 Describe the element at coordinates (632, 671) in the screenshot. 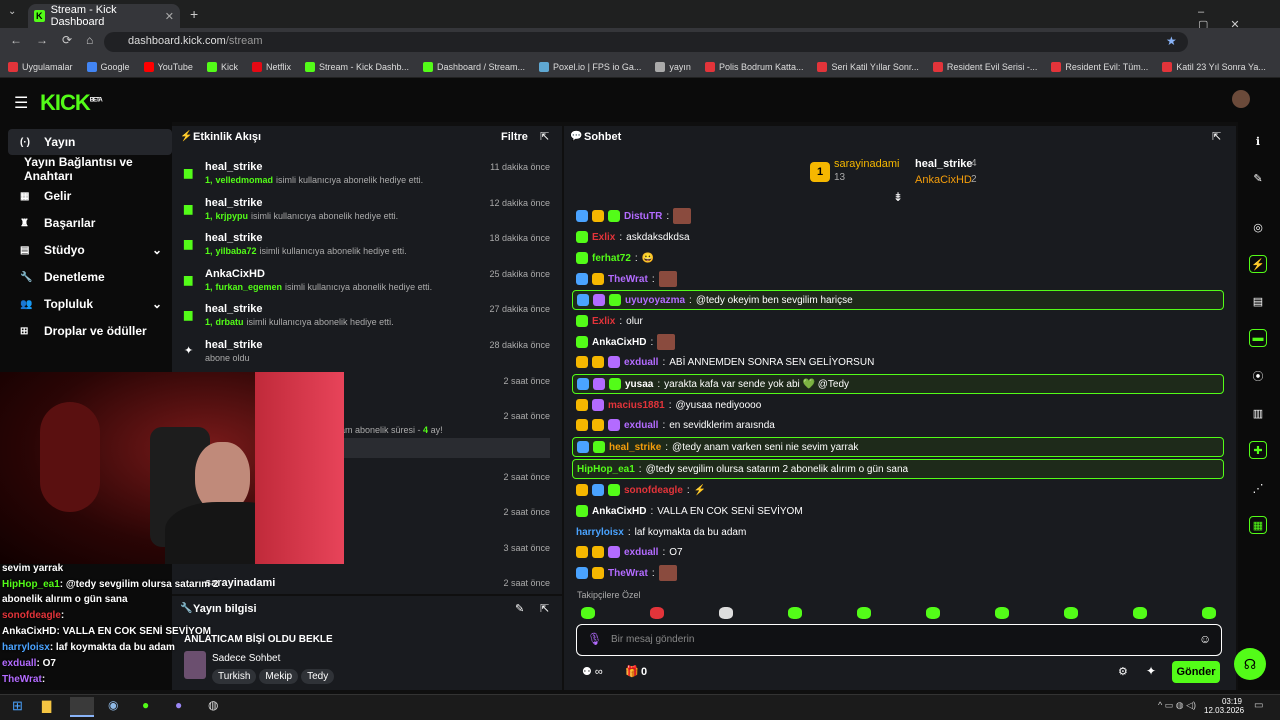

I see `gift-icon: 🎁` at that location.